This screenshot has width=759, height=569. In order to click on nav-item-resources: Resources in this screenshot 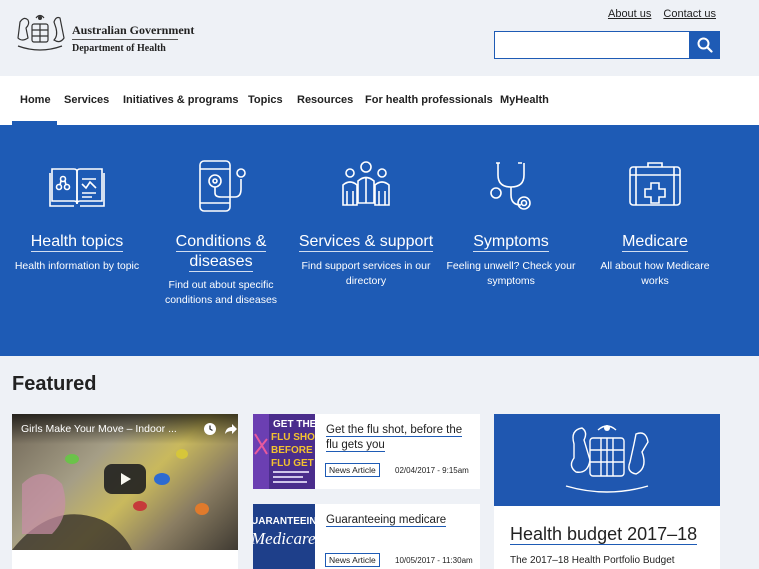, I will do `click(325, 100)`.